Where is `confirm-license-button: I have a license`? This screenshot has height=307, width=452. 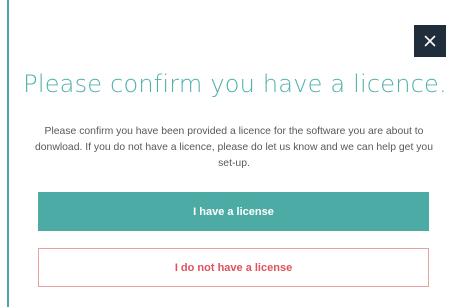 confirm-license-button: I have a license is located at coordinates (233, 211).